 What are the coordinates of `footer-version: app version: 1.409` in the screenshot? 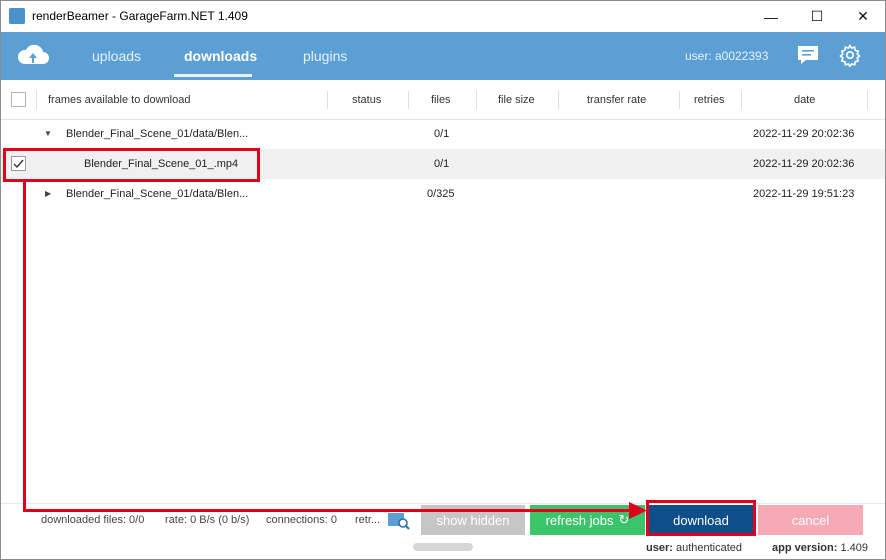 It's located at (820, 548).